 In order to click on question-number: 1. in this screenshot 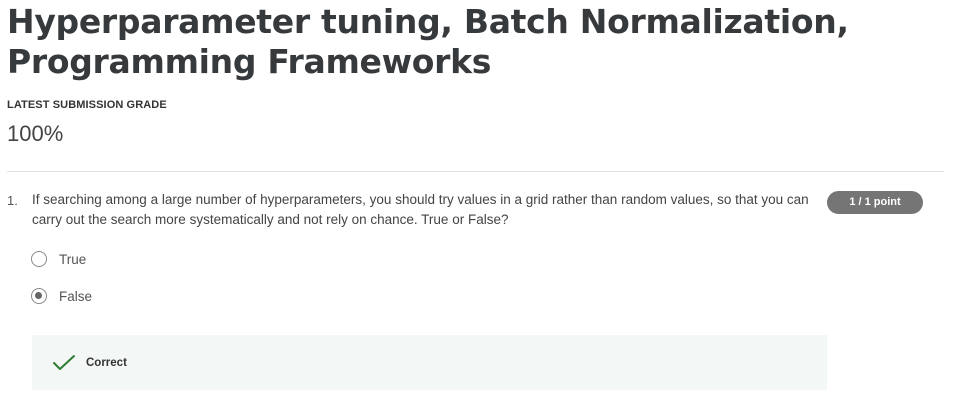, I will do `click(12, 200)`.